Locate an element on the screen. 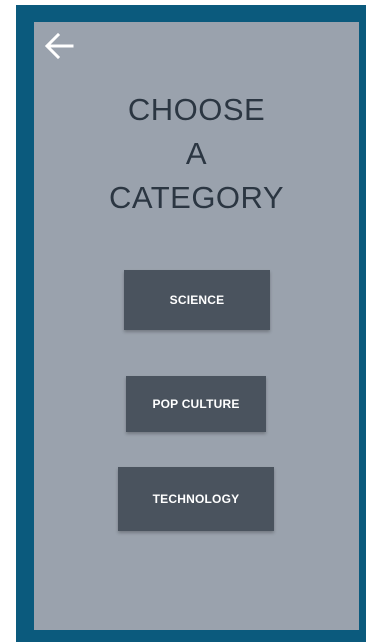 This screenshot has width=367, height=642. pop-culture-button-label: POP CULTURE is located at coordinates (196, 404).